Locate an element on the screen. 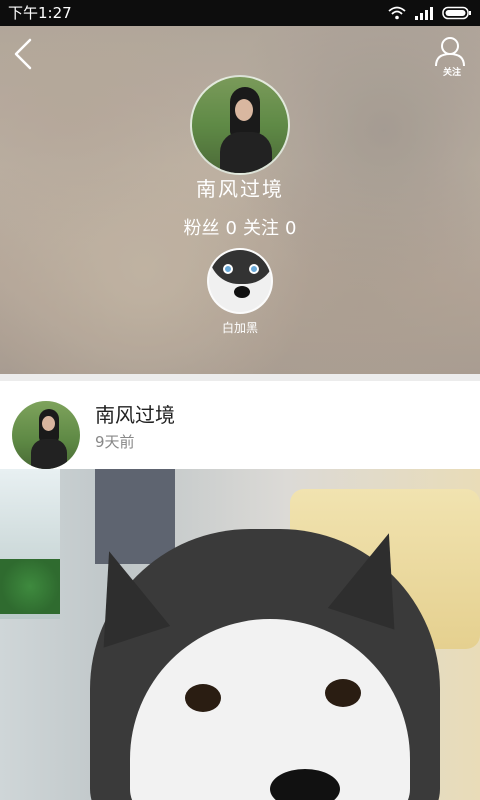  status-bar: 下午1:27 is located at coordinates (240, 13).